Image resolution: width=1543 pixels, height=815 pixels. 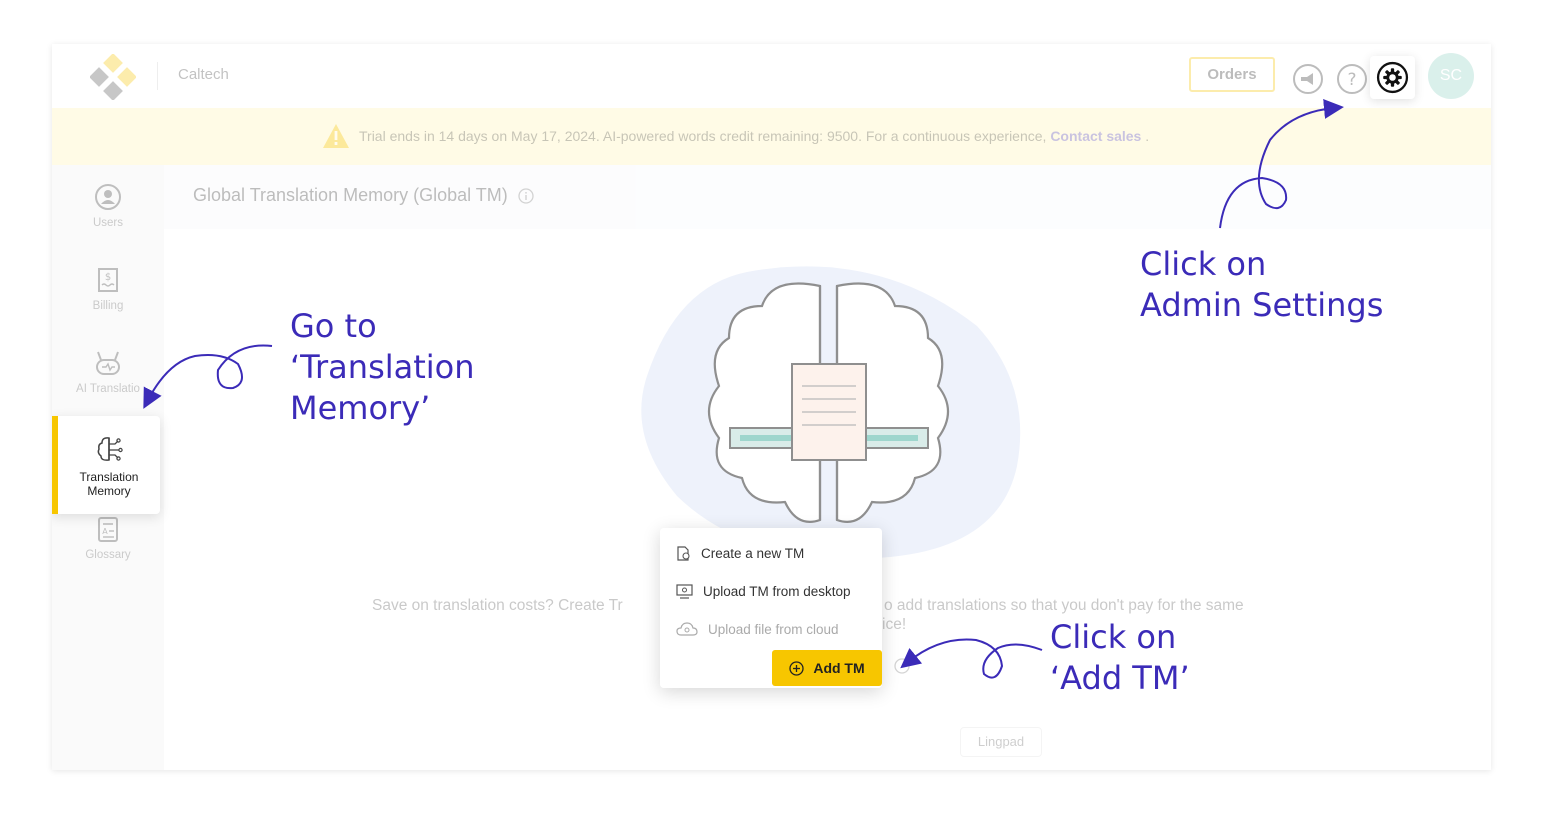 I want to click on arrow-to-add-tm, so click(x=971, y=658).